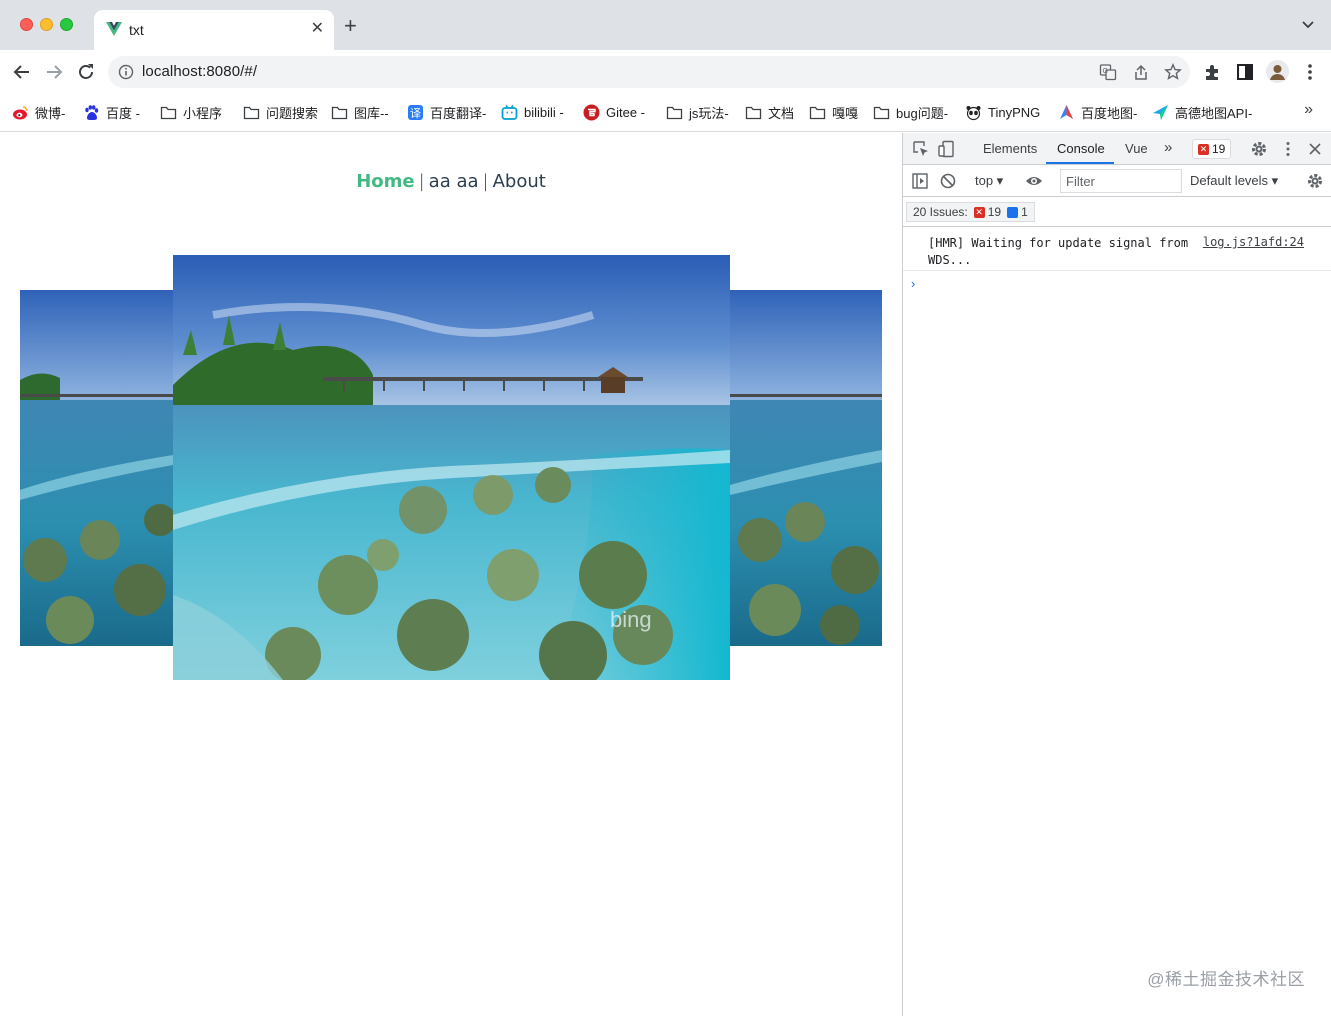  I want to click on bookmark-item: js玩法-, so click(697, 112).